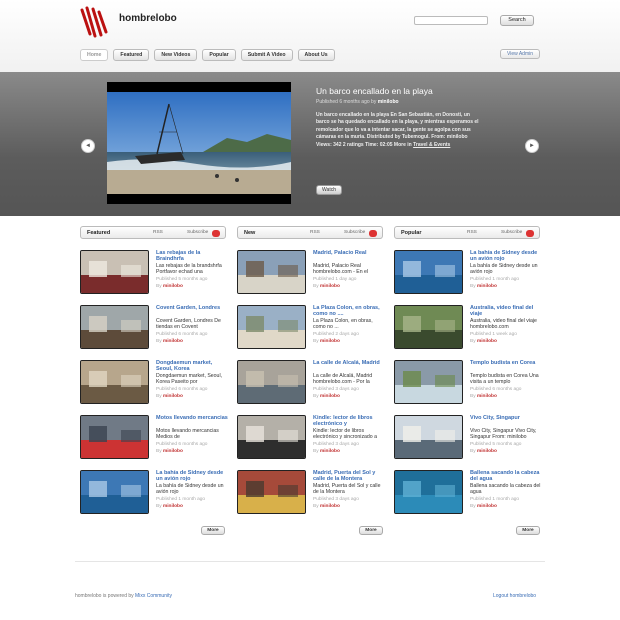 Image resolution: width=620 pixels, height=620 pixels. Describe the element at coordinates (349, 253) in the screenshot. I see `video-title-link: Madrid, Palacio Real` at that location.